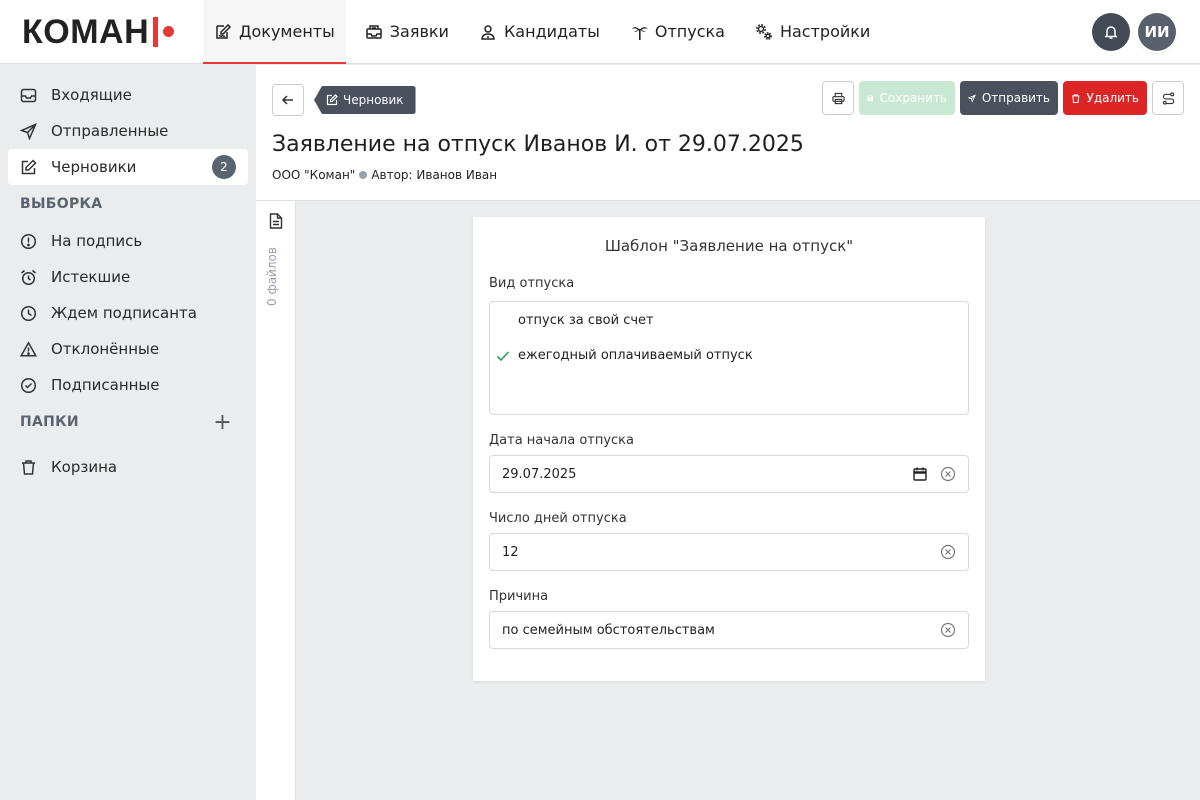  Describe the element at coordinates (287, 31) in the screenshot. I see `nav-label: Документы` at that location.